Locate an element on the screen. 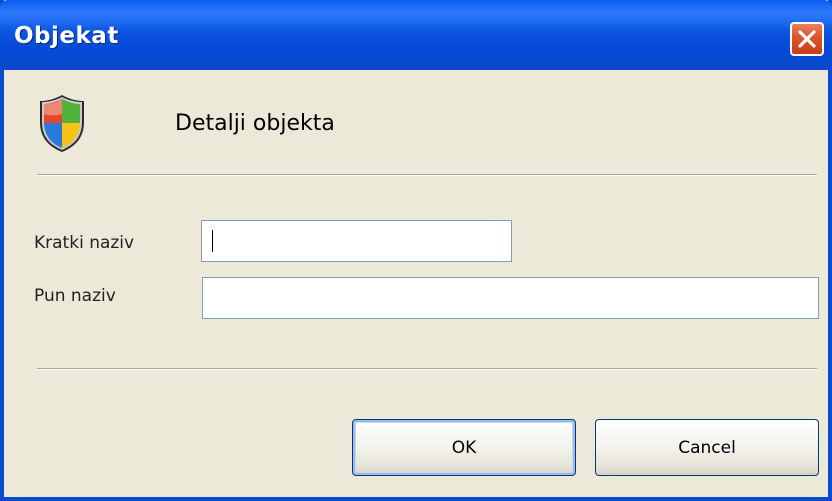 This screenshot has height=501, width=832. footer-divider is located at coordinates (427, 369).